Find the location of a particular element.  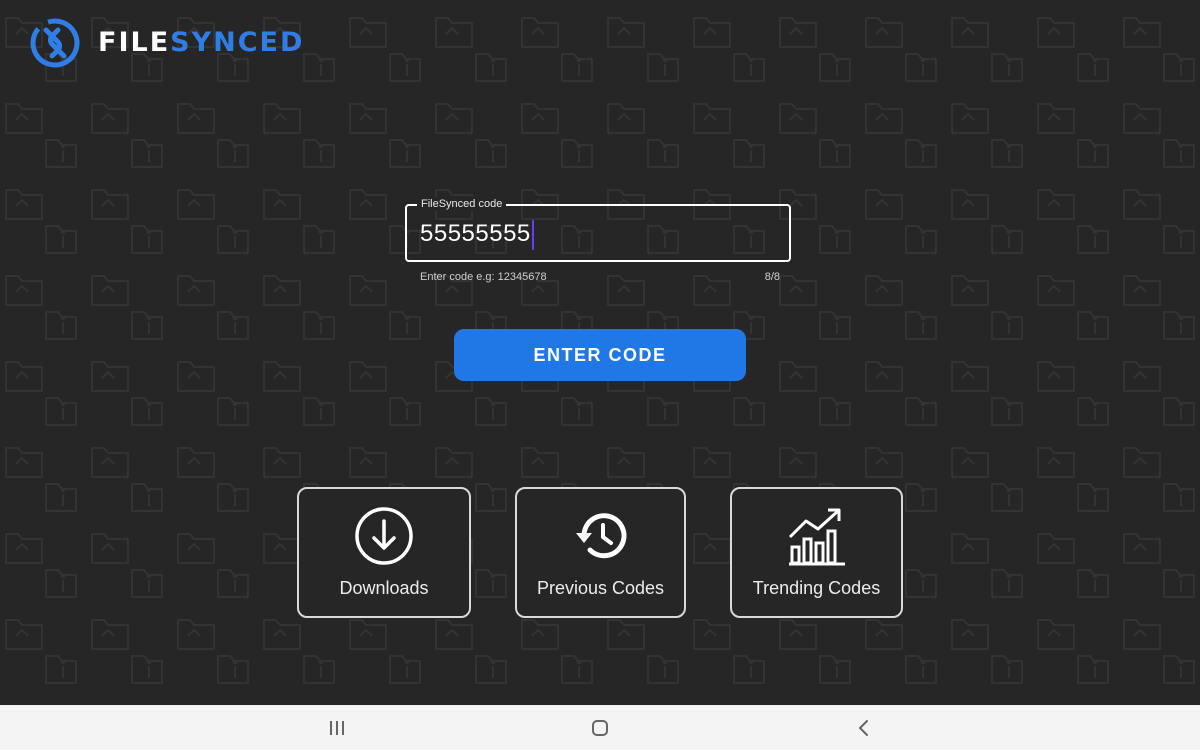

previous-codes-card: Previous Codes is located at coordinates (600, 552).